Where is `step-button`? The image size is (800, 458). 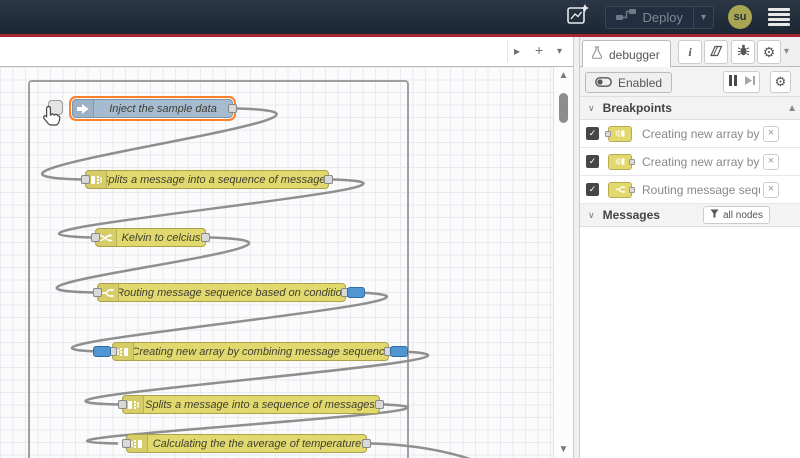 step-button is located at coordinates (750, 82).